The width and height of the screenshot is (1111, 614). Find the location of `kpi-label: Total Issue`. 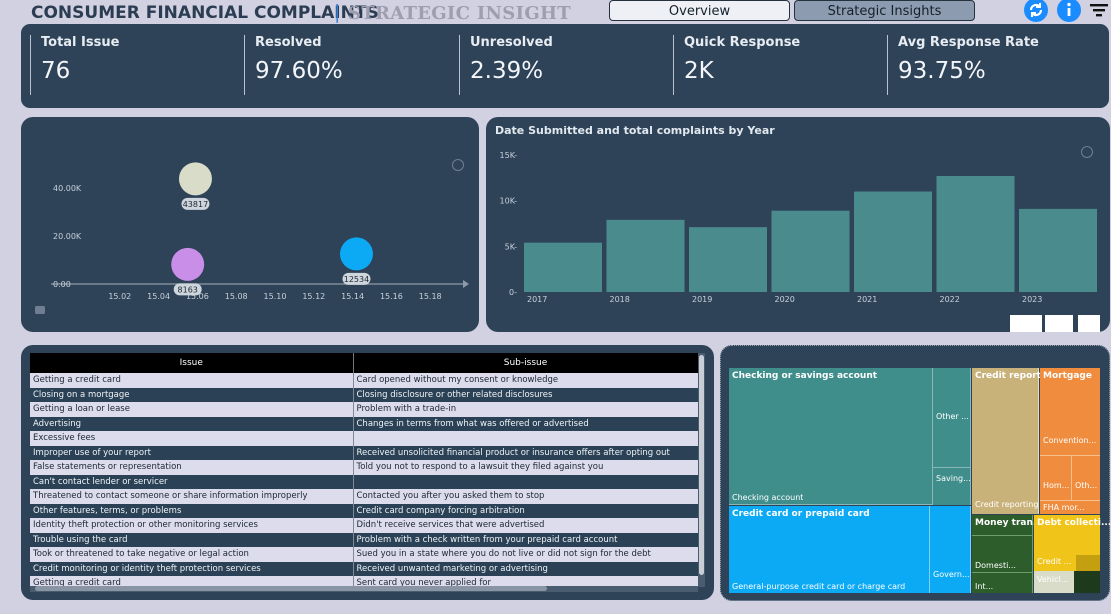

kpi-label: Total Issue is located at coordinates (80, 42).